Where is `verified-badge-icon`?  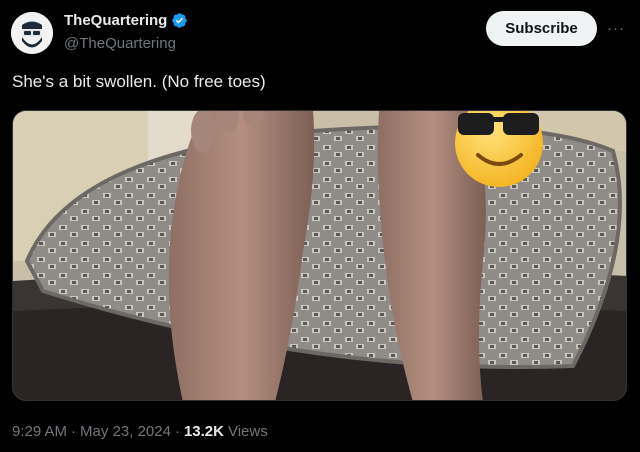 verified-badge-icon is located at coordinates (180, 20).